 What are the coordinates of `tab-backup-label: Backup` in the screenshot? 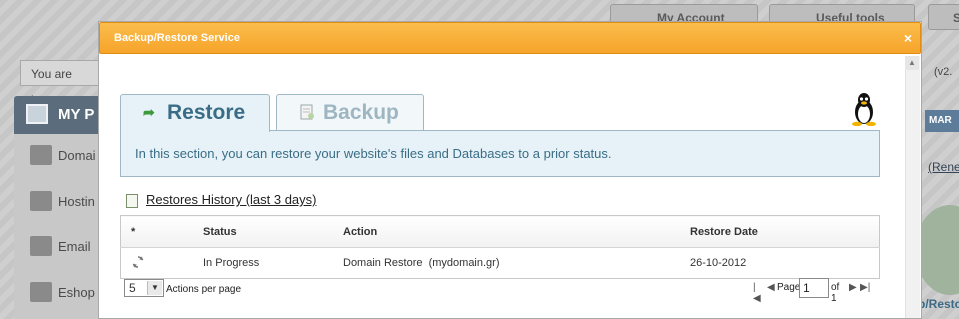 It's located at (361, 112).